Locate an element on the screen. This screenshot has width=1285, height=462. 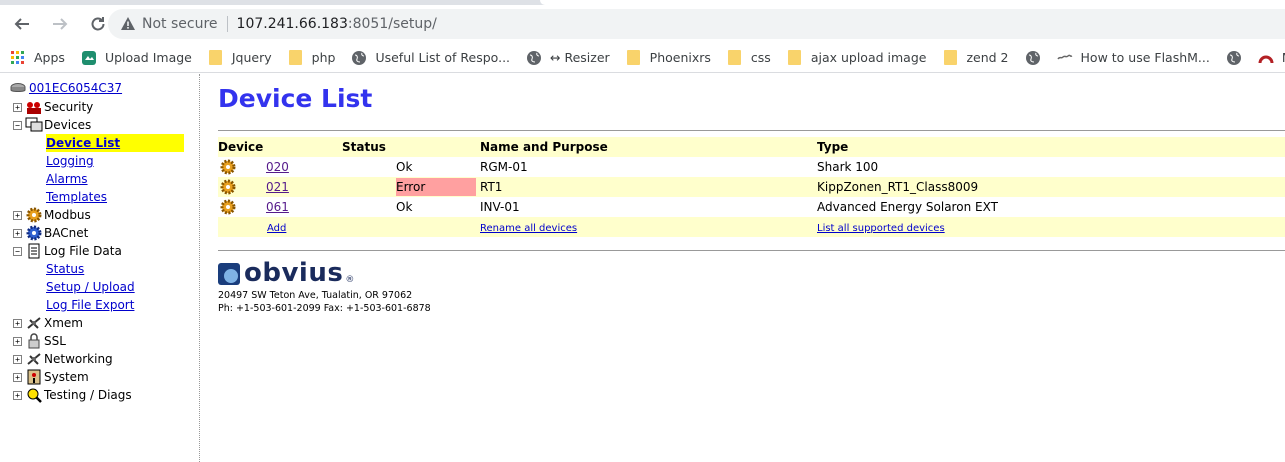
tree-node-modbus: + Modbus is located at coordinates (52, 215).